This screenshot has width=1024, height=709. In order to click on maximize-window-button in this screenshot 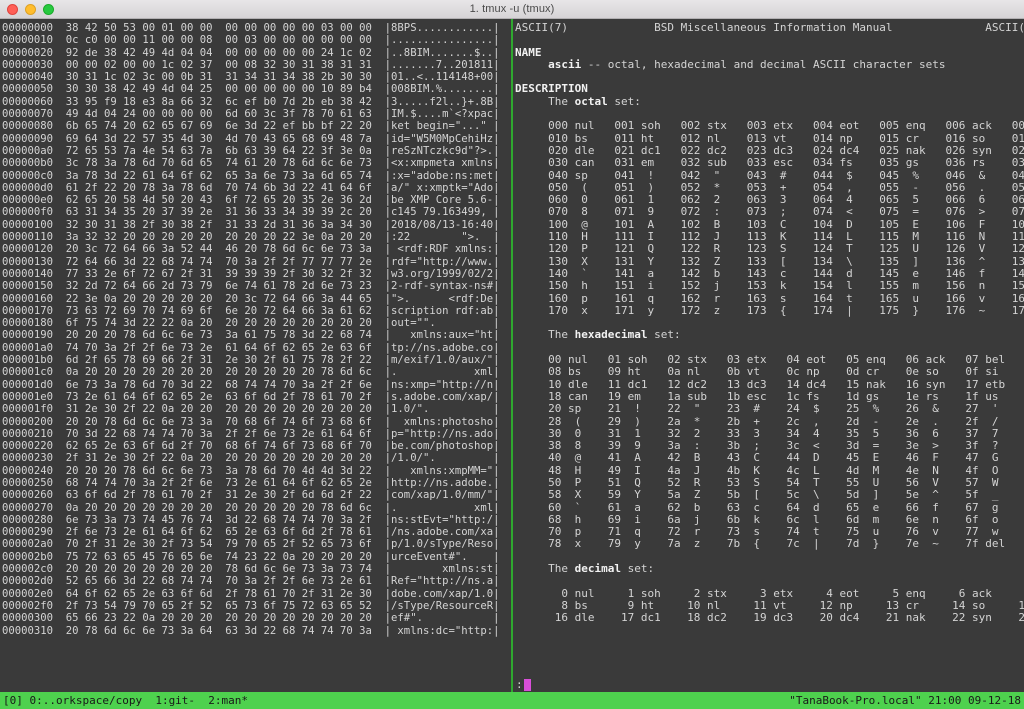, I will do `click(48, 9)`.